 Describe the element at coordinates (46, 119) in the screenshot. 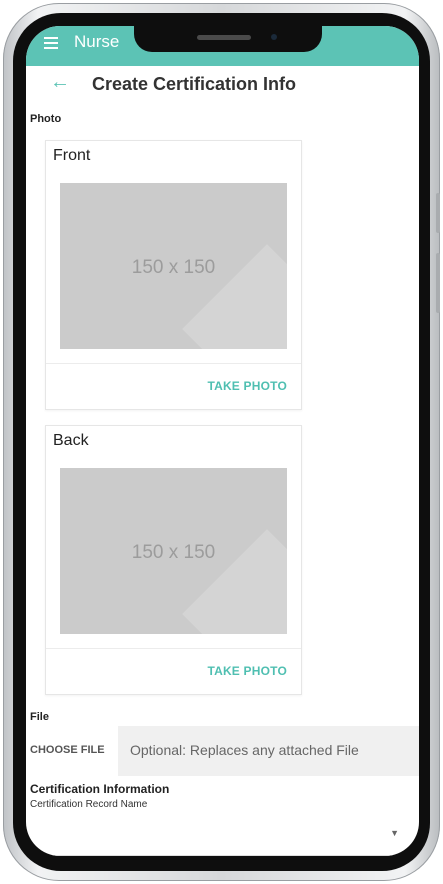

I see `photo-section-label: Photo` at that location.